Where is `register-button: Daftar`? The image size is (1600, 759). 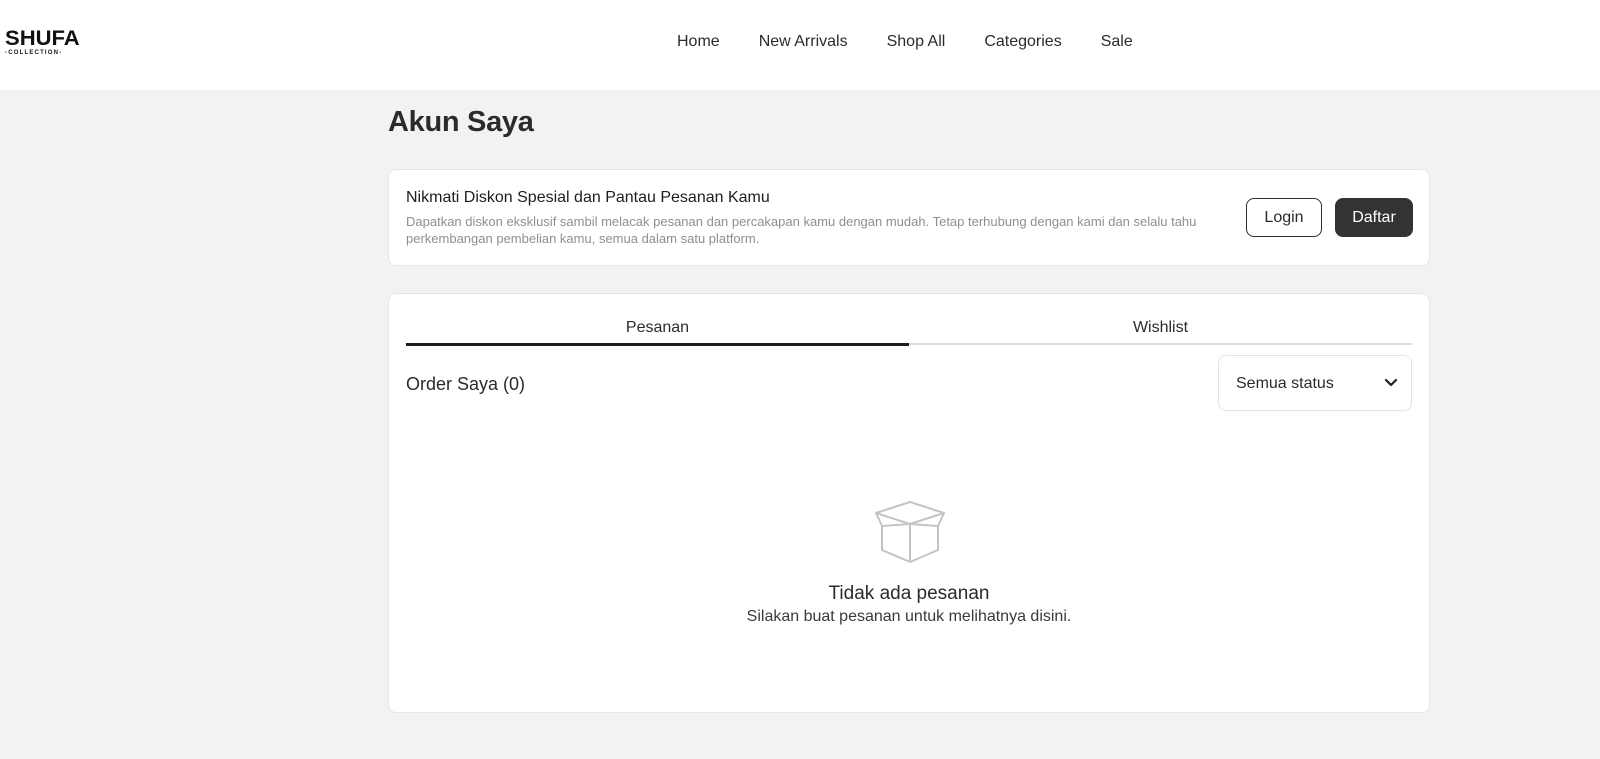
register-button: Daftar is located at coordinates (1374, 217).